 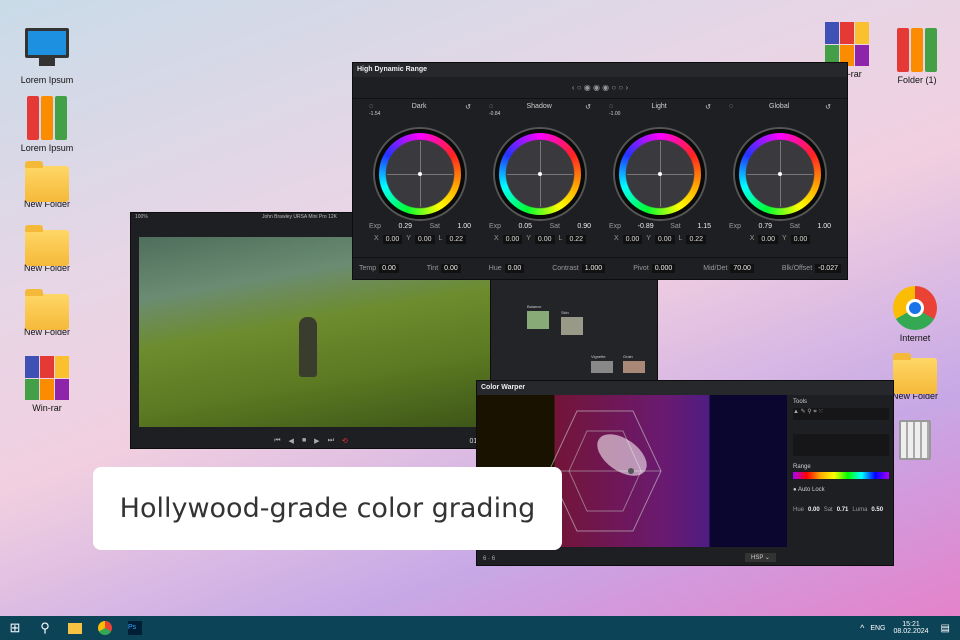 I want to click on sat-value: 1.15, so click(x=704, y=226).